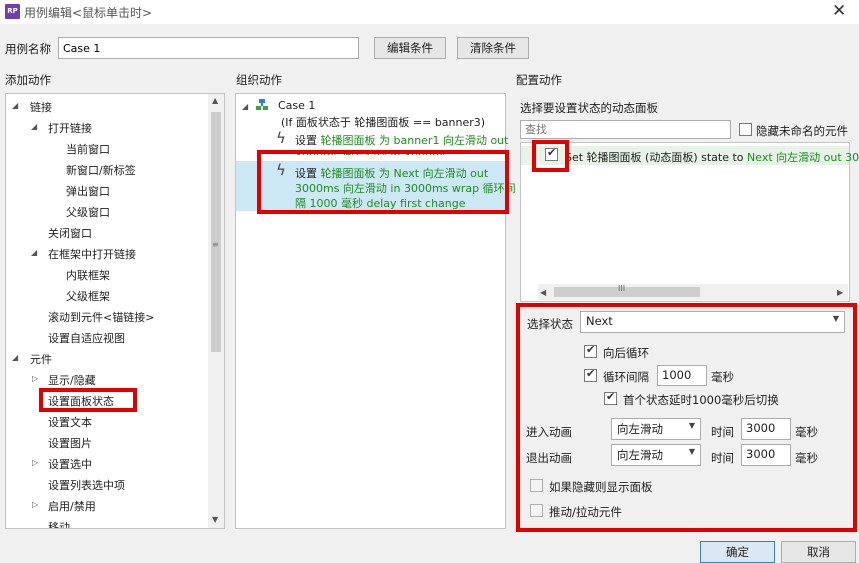 The height and width of the screenshot is (563, 859). Describe the element at coordinates (59, 523) in the screenshot. I see `tree-item: 移动` at that location.